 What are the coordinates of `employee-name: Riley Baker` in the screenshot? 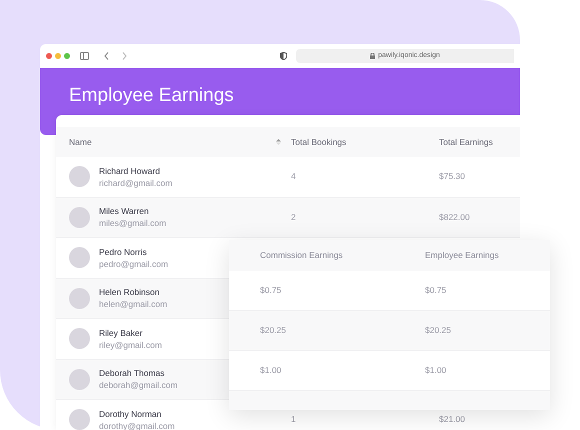 It's located at (121, 332).